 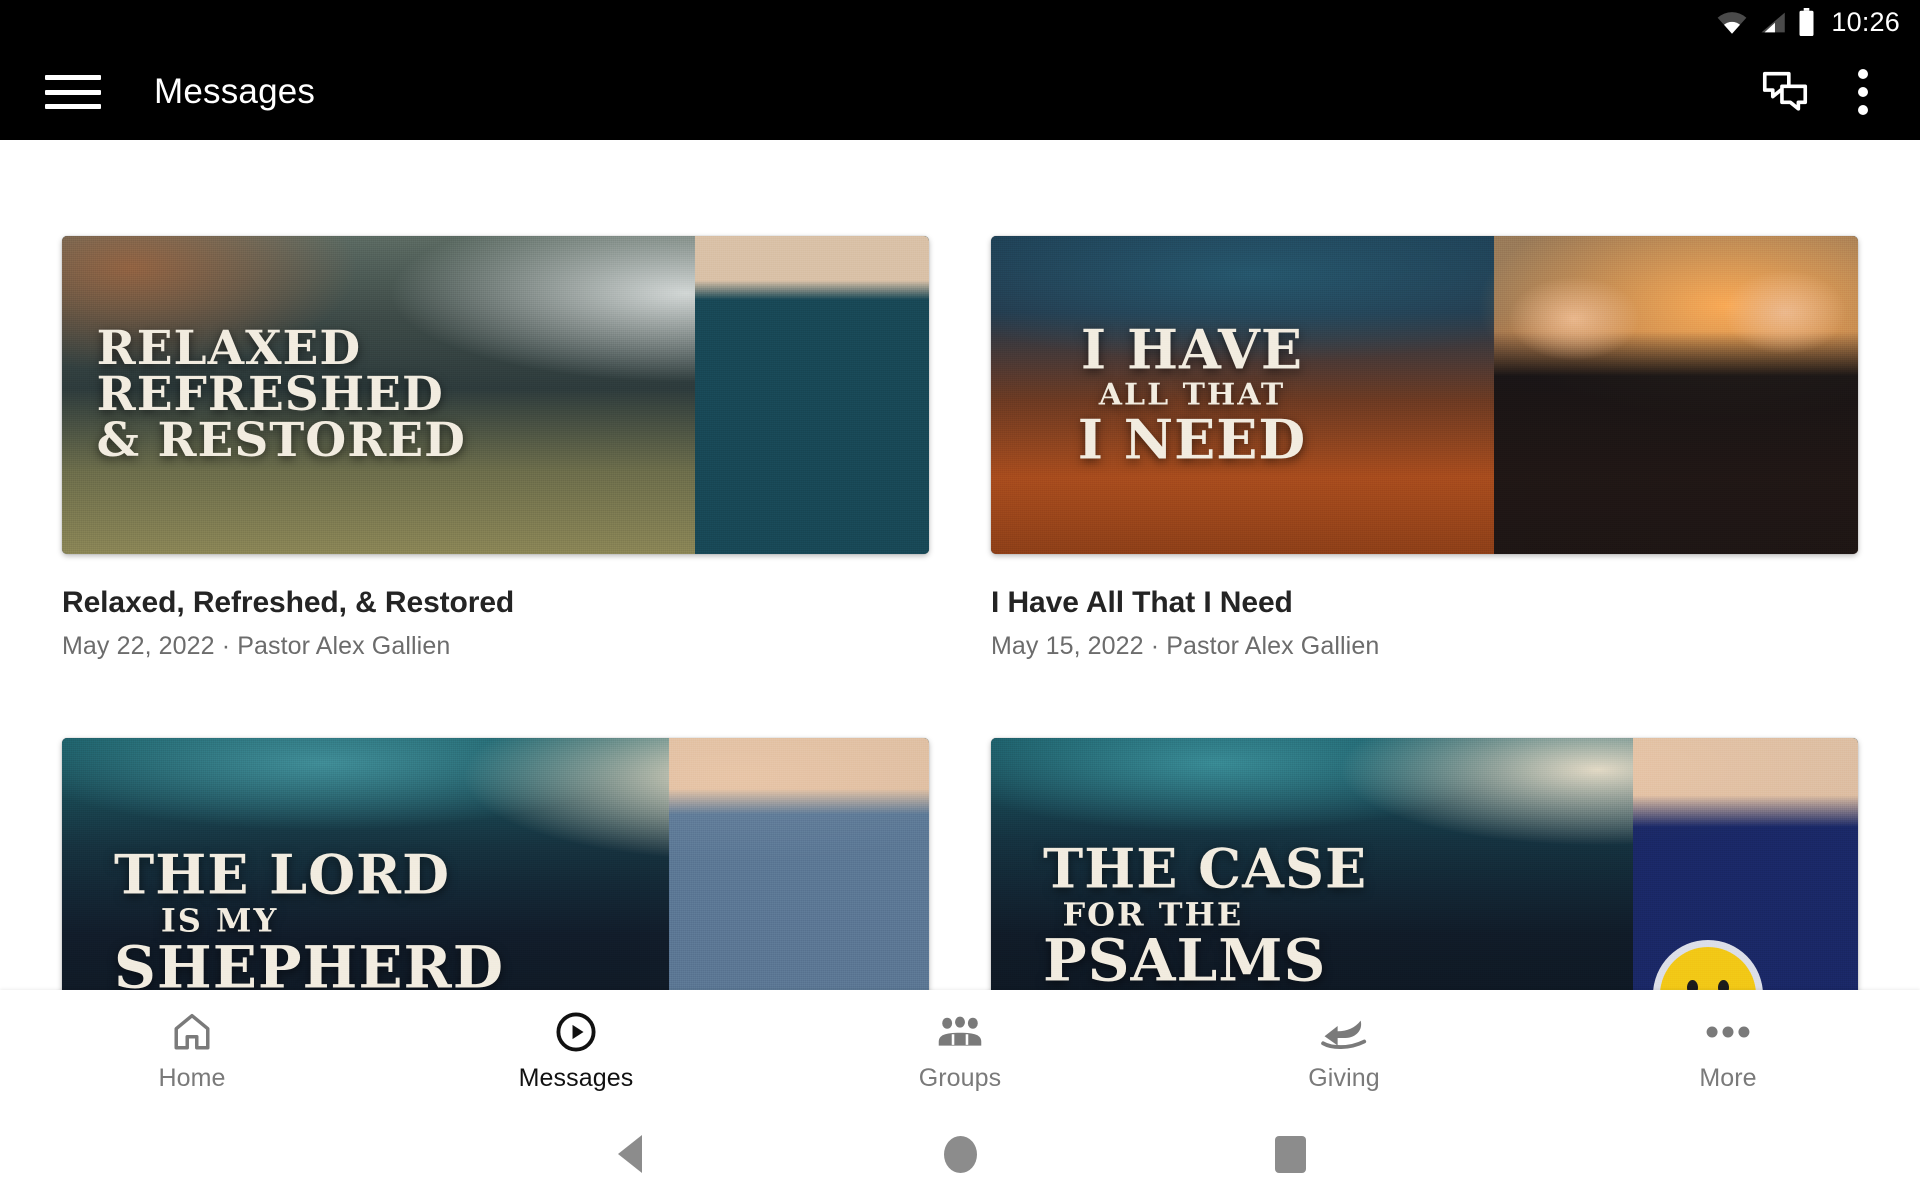 I want to click on message-card: THE CASE FOR THE PSALMS, so click(x=1424, y=864).